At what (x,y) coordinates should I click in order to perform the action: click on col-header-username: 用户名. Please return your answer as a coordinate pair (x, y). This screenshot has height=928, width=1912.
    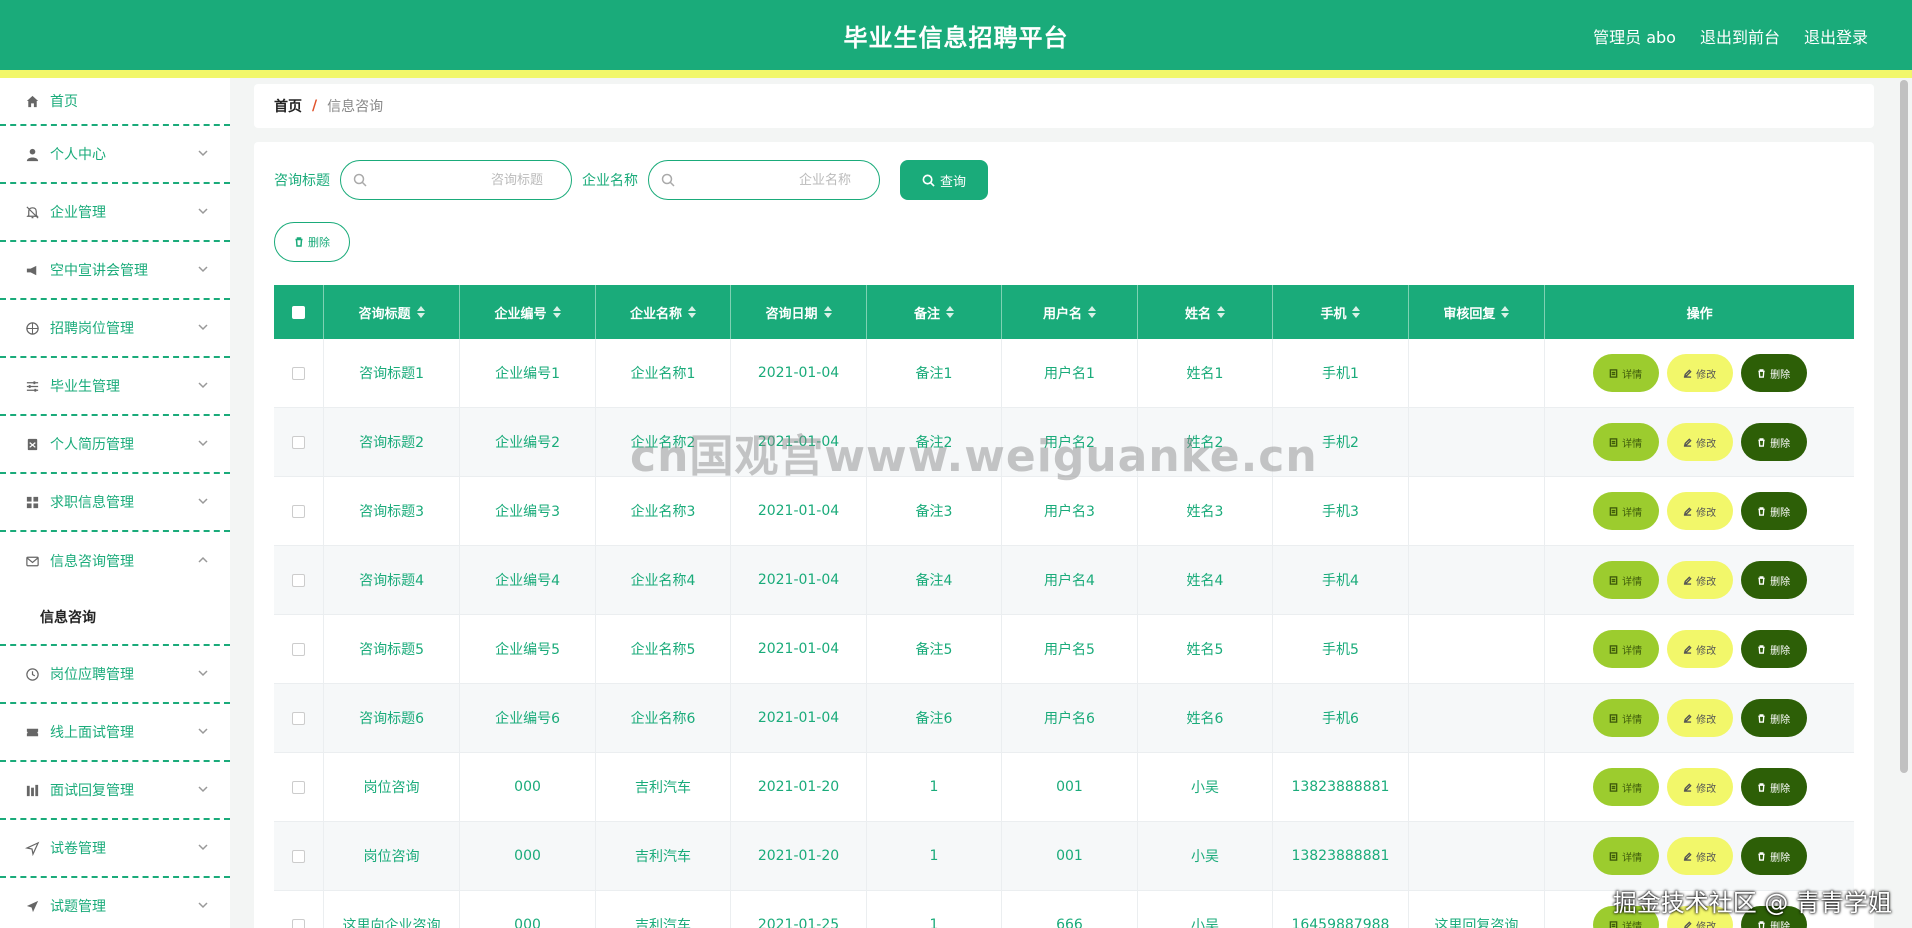
    Looking at the image, I should click on (1070, 312).